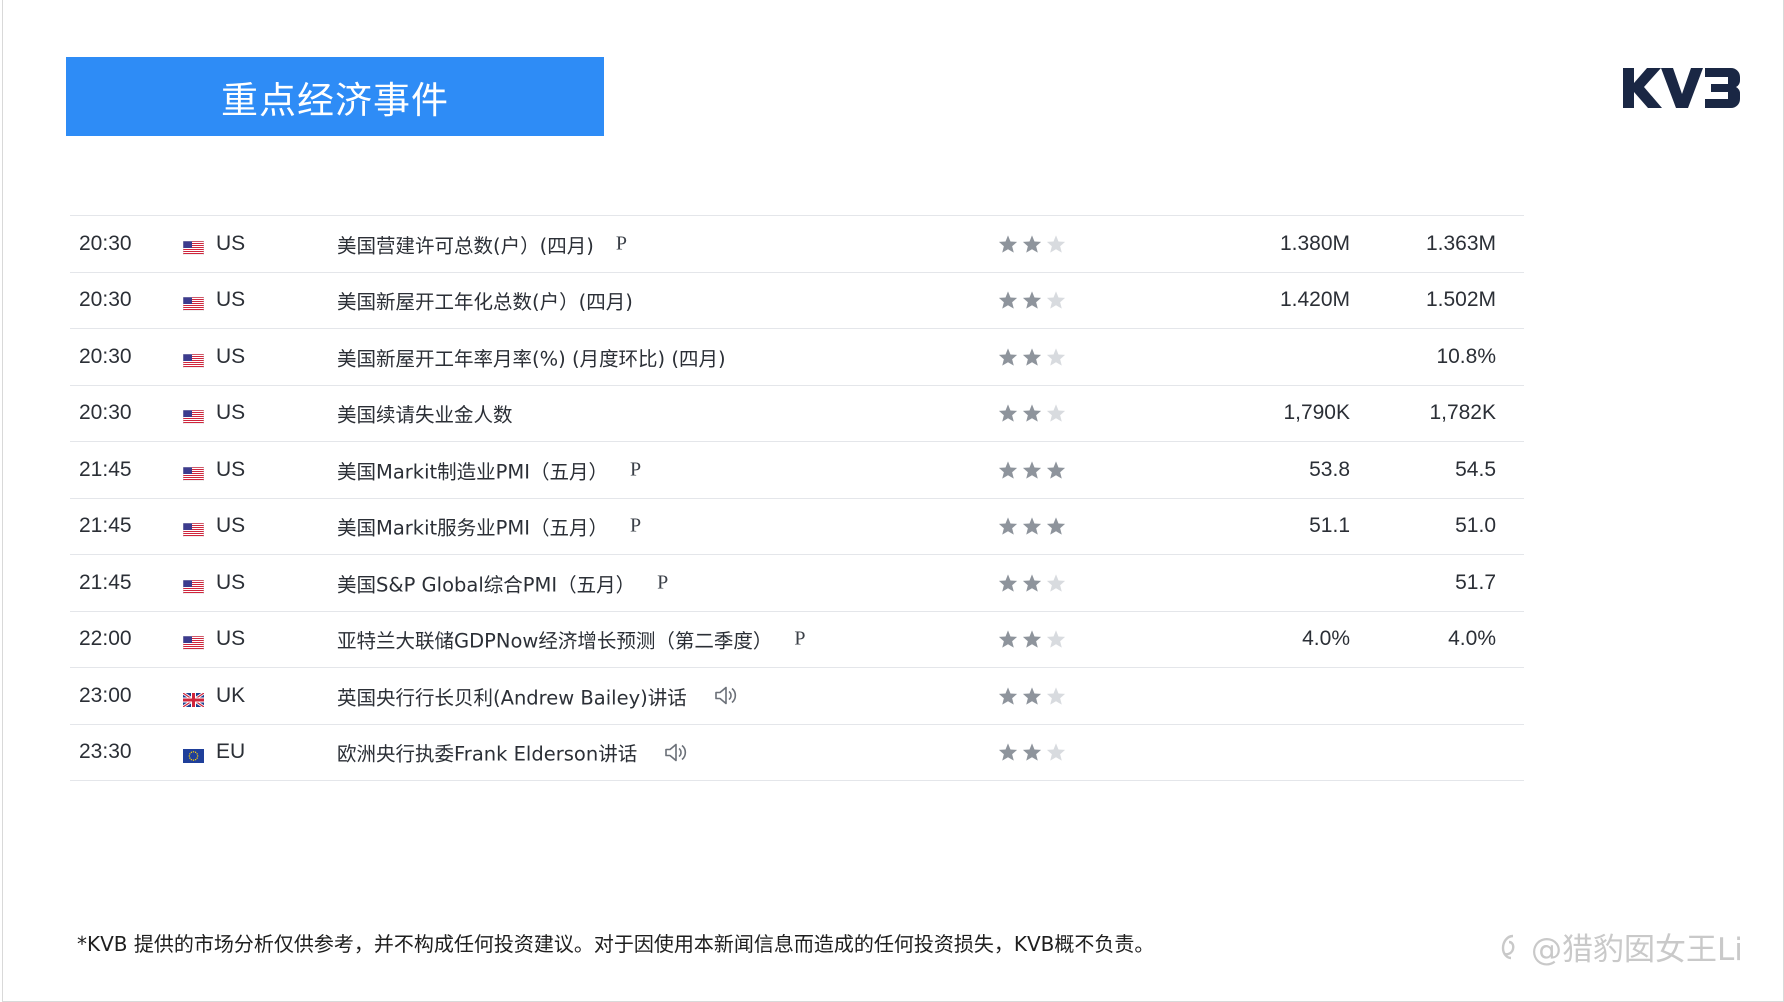 This screenshot has height=1002, width=1784. I want to click on event-name-cell: 美国新屋开工年率月率(%) (月度环比) (四月), so click(531, 356).